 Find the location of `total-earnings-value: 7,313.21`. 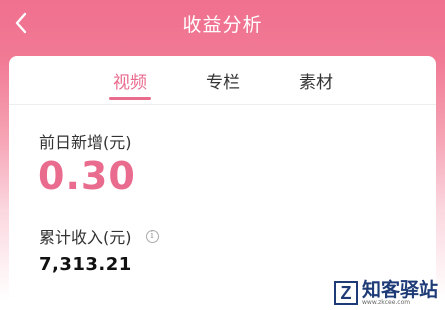

total-earnings-value: 7,313.21 is located at coordinates (85, 264).